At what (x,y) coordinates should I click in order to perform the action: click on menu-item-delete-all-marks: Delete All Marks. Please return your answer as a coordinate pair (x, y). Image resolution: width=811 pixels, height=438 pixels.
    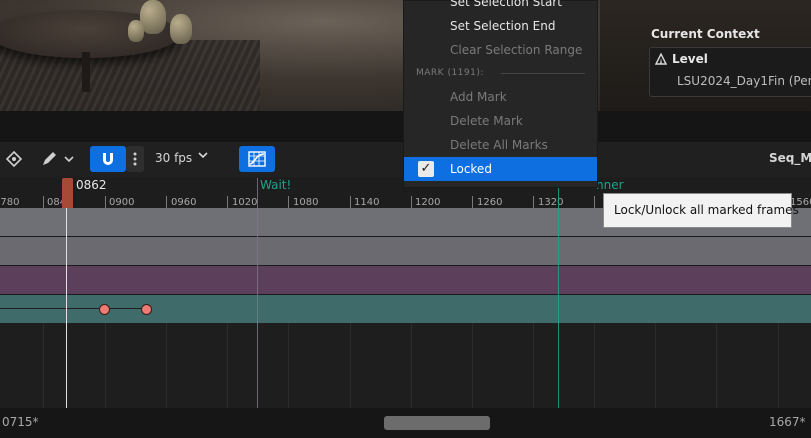
    Looking at the image, I should click on (500, 145).